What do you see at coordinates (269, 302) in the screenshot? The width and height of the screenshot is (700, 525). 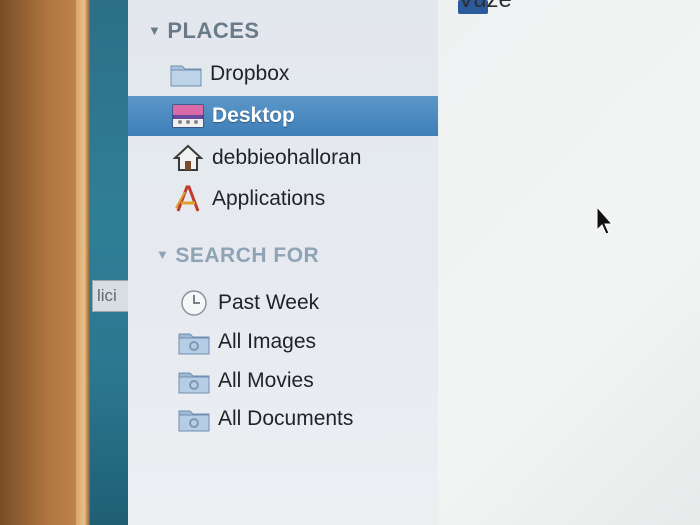 I see `sidebar-item-label: Past Week` at bounding box center [269, 302].